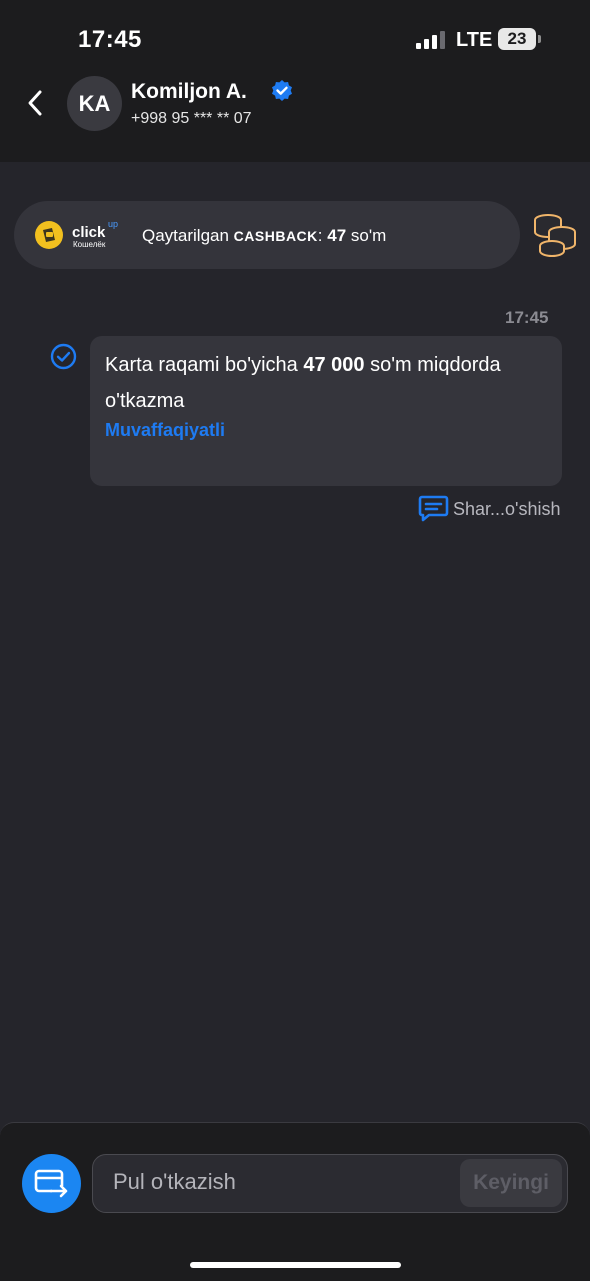 The height and width of the screenshot is (1281, 590). Describe the element at coordinates (368, 235) in the screenshot. I see `cashback-currency: so'm` at that location.